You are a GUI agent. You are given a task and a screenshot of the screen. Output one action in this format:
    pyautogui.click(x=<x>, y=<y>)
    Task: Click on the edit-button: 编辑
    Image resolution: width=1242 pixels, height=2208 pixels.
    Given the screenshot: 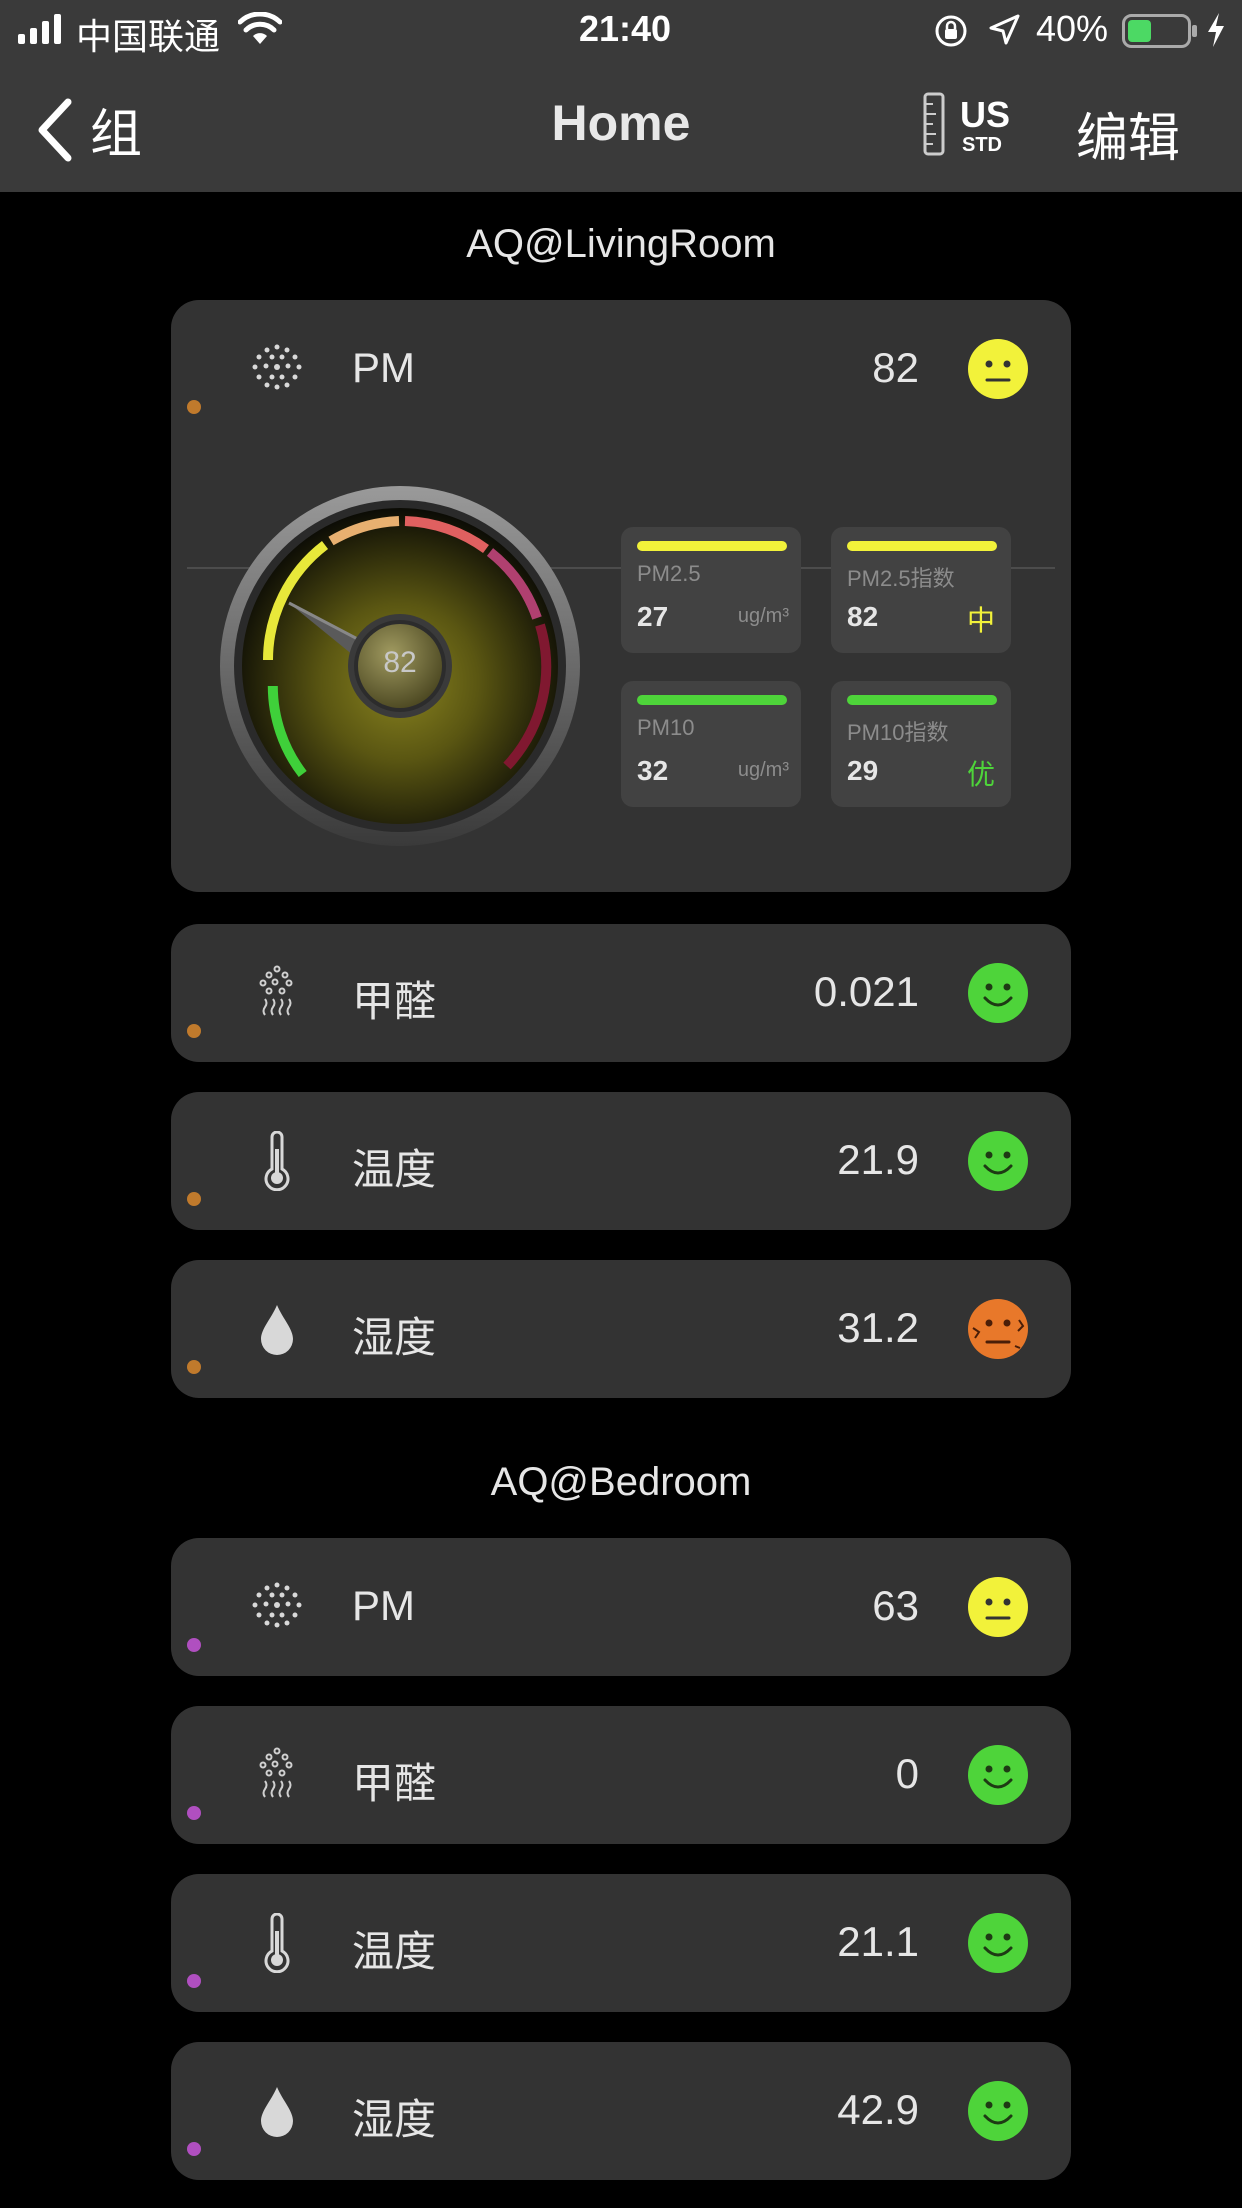 What is the action you would take?
    pyautogui.click(x=1128, y=133)
    